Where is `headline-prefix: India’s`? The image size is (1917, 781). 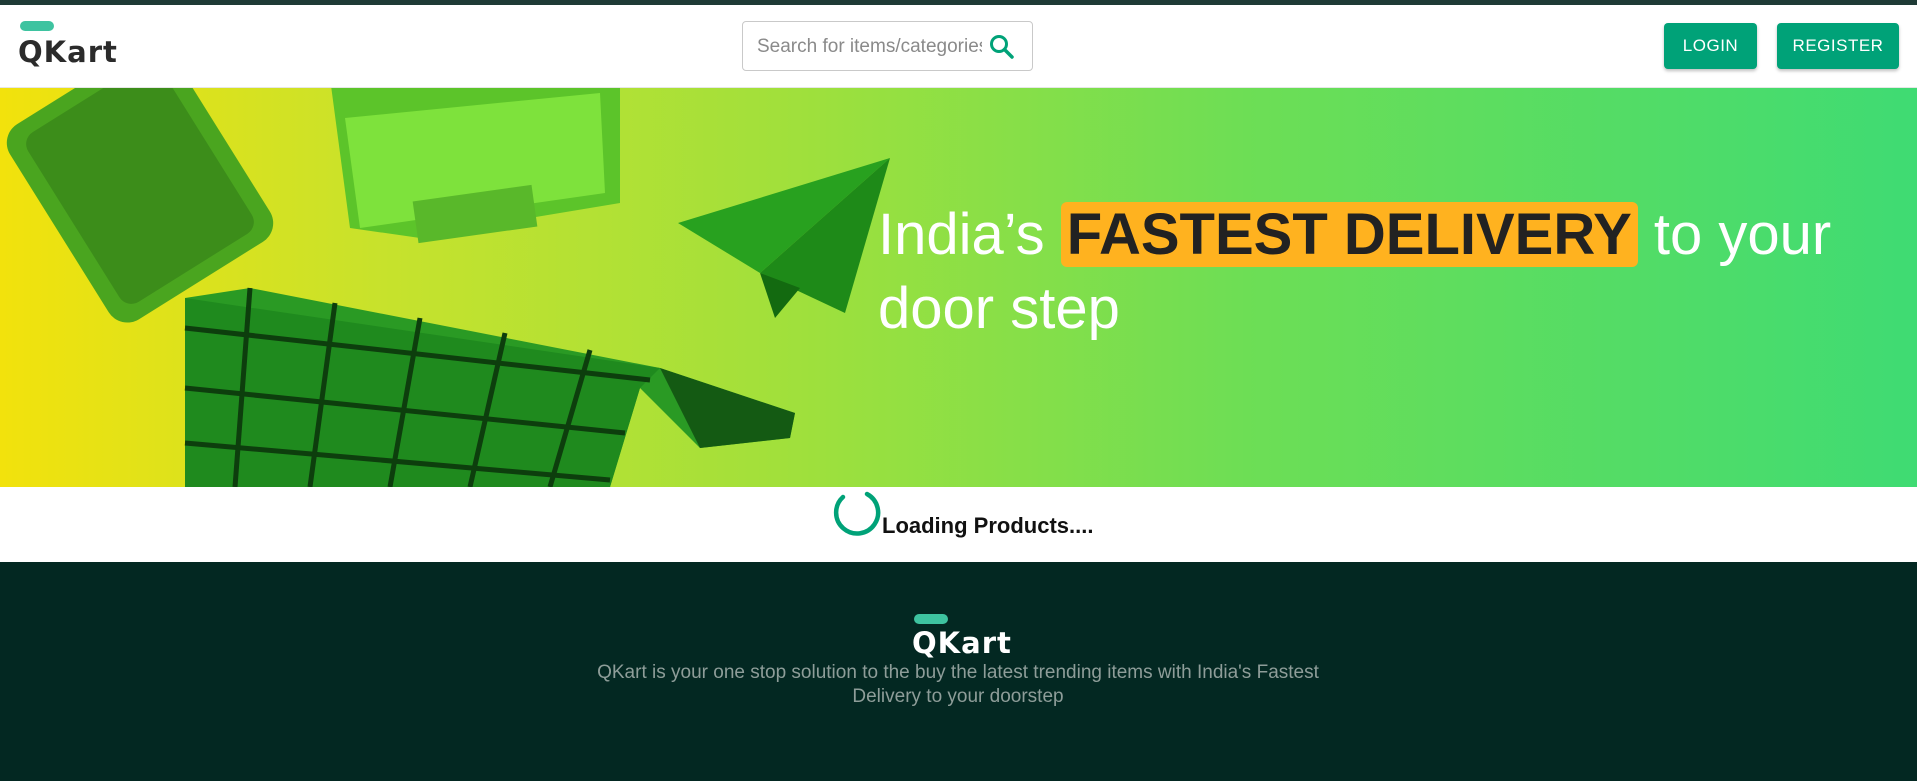
headline-prefix: India’s is located at coordinates (969, 234).